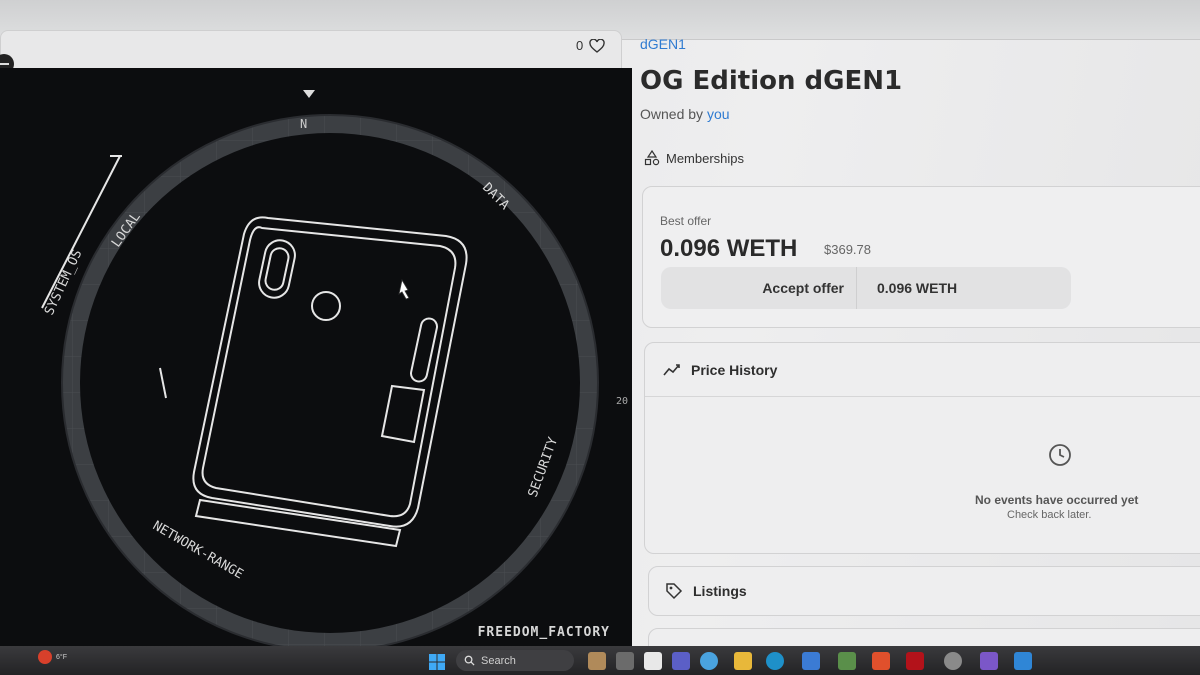 This screenshot has width=1200, height=675. What do you see at coordinates (622, 401) in the screenshot?
I see `side-number: 20` at bounding box center [622, 401].